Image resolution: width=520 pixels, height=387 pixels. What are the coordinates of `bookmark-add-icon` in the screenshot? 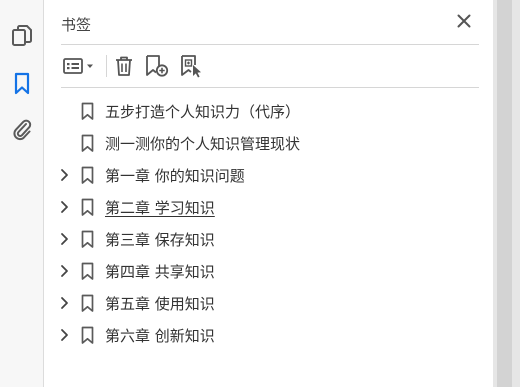 It's located at (157, 66).